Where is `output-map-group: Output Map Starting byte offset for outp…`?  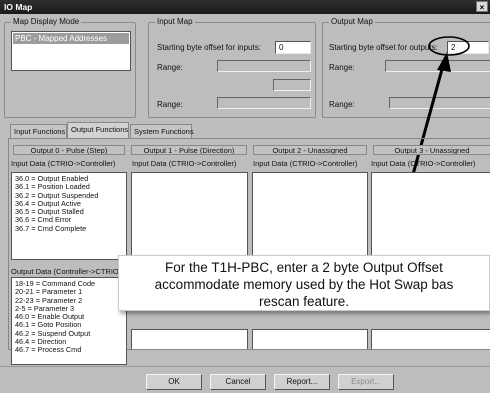
output-map-group: Output Map Starting byte offset for outp… is located at coordinates (406, 67).